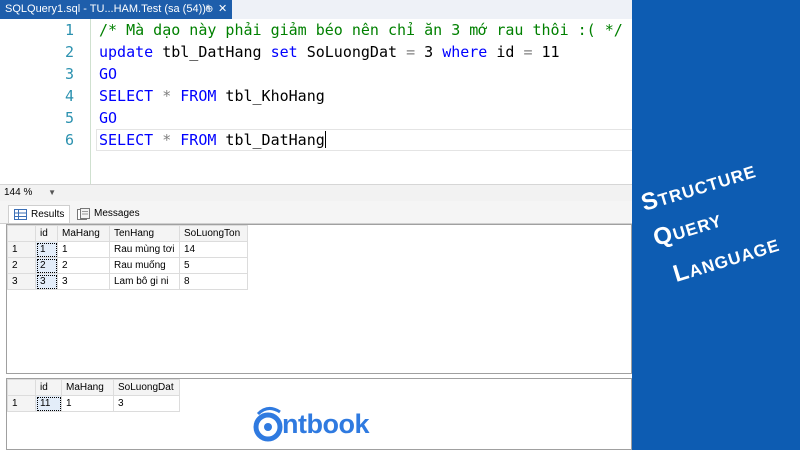  I want to click on ntbook-logo: ntbook, so click(310, 424).